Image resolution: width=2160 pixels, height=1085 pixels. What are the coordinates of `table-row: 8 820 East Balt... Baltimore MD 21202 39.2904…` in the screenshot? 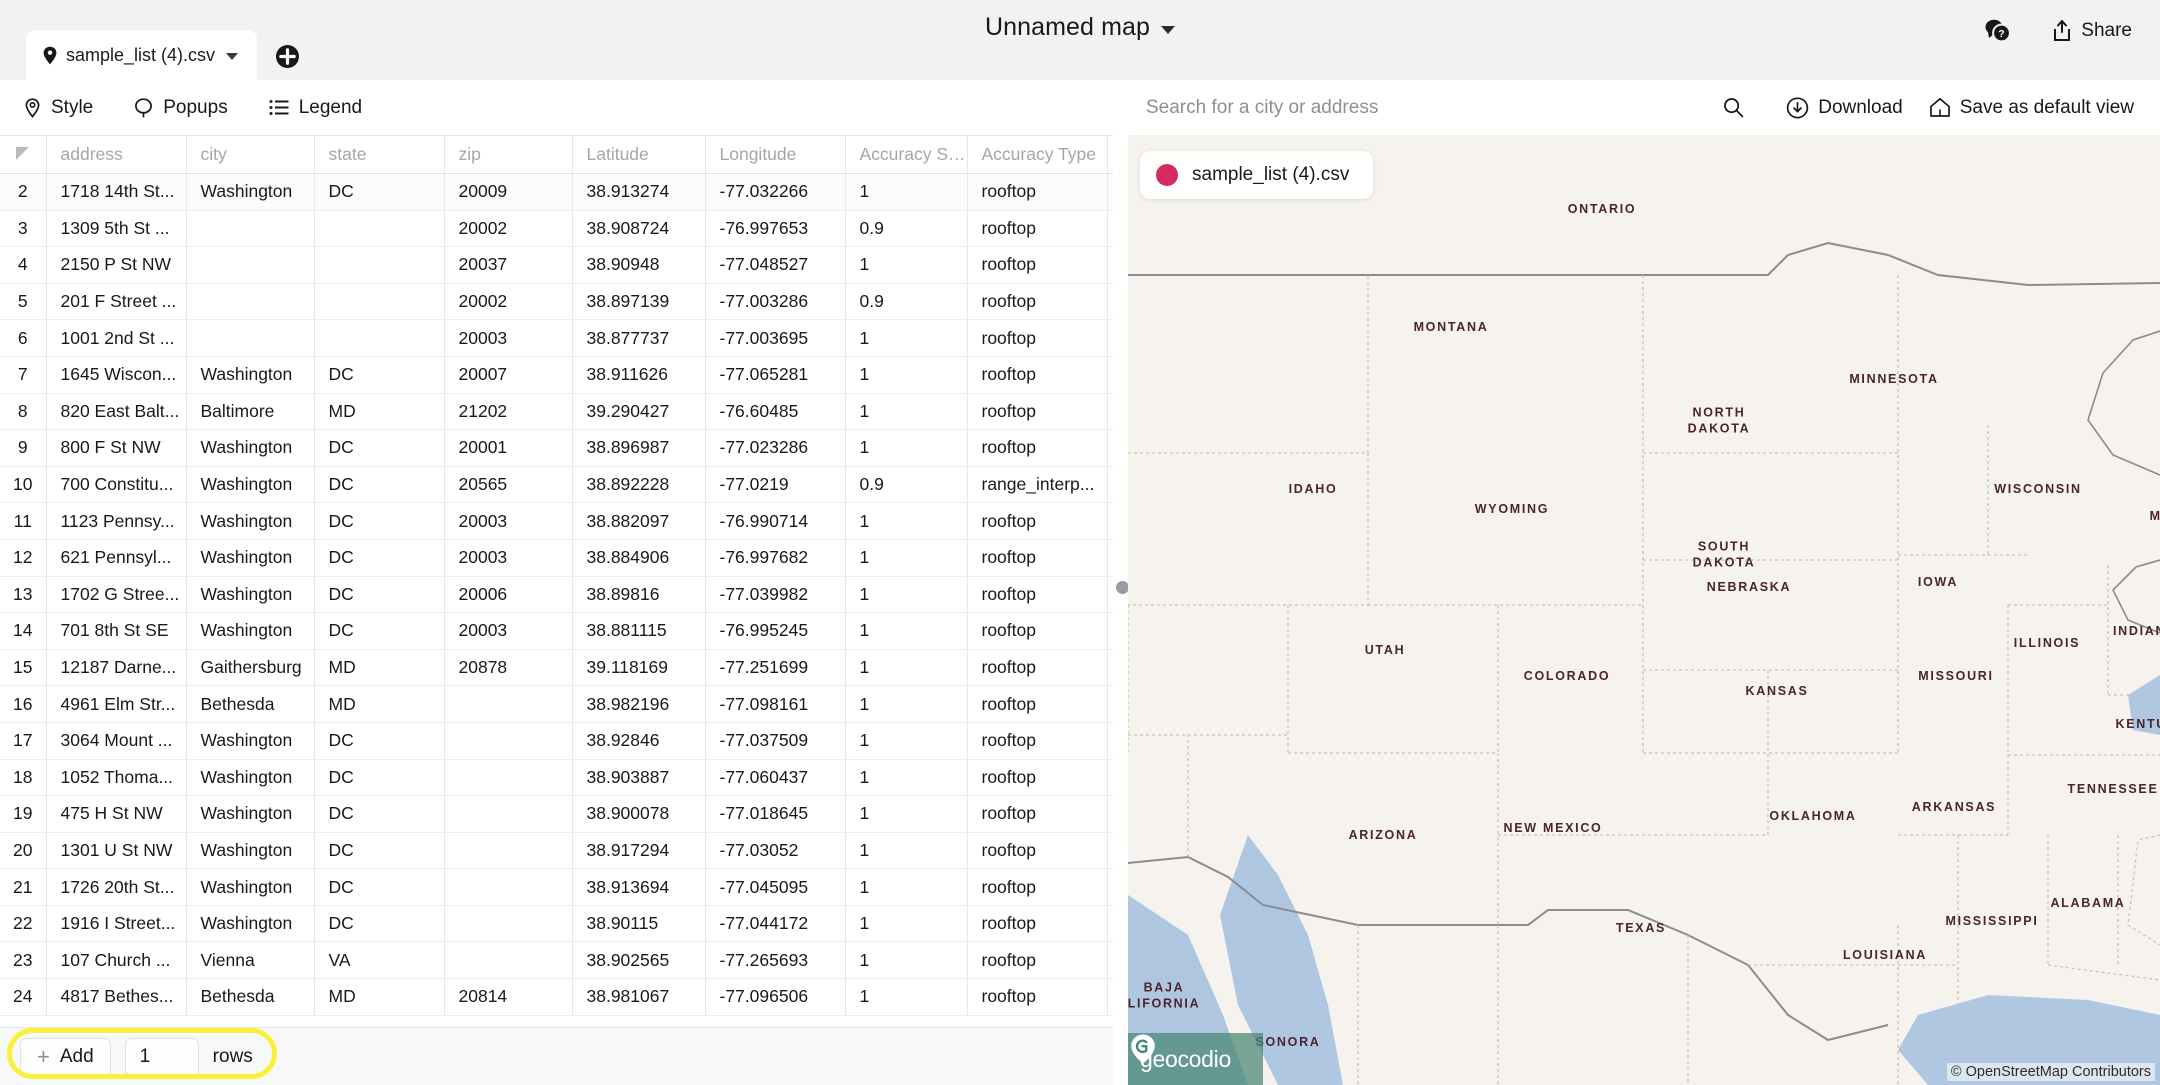 It's located at (556, 412).